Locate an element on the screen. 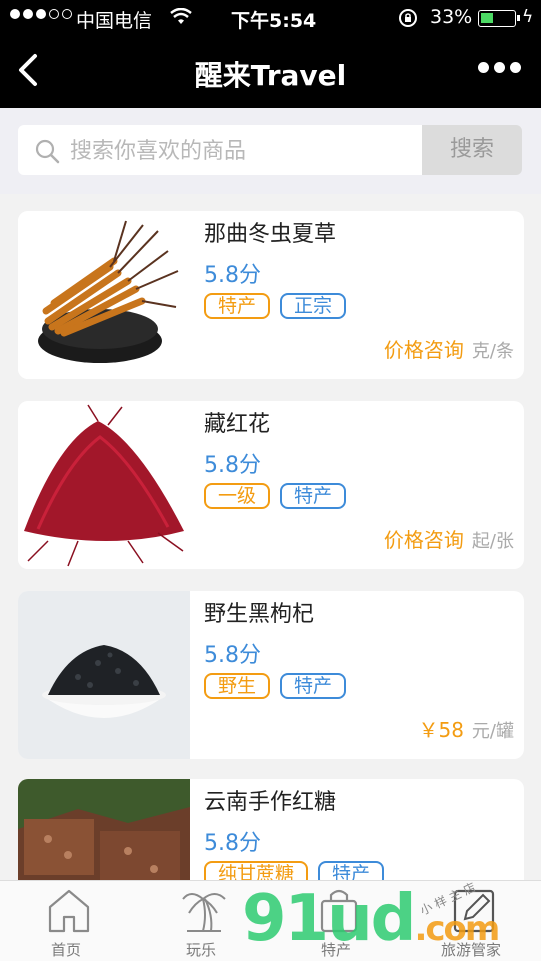 The height and width of the screenshot is (961, 541). saffron-image is located at coordinates (104, 485).